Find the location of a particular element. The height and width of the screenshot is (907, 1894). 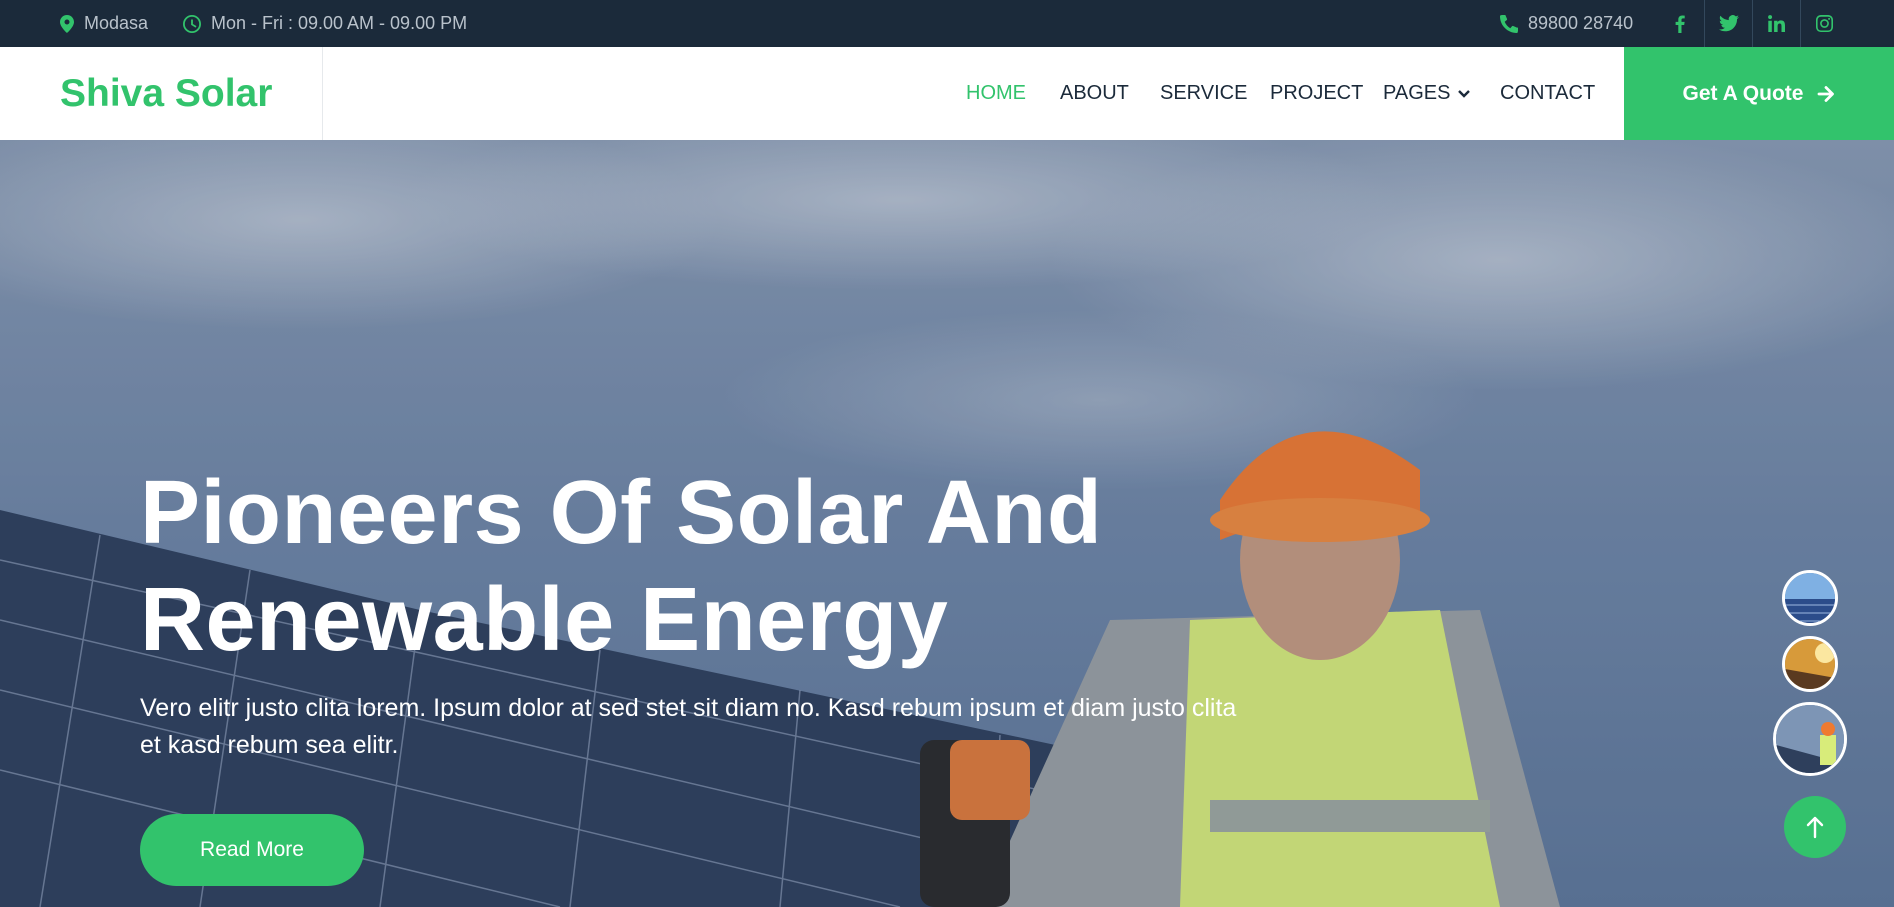

solar-field-thumbnail is located at coordinates (1810, 598).